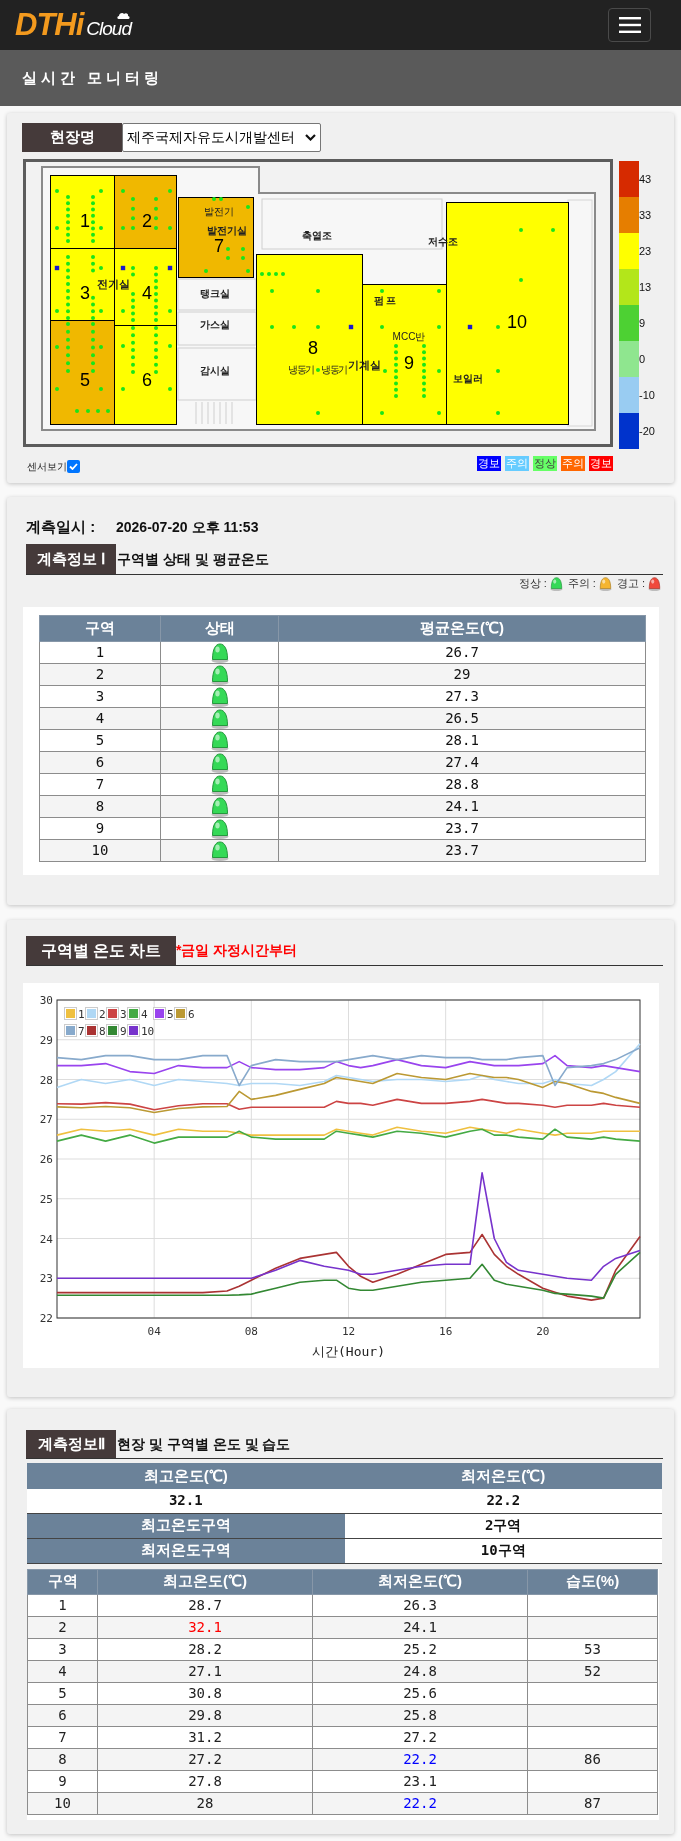 The width and height of the screenshot is (681, 1841). What do you see at coordinates (221, 137) in the screenshot?
I see `site-select: 제주국제자유도시개발센터` at bounding box center [221, 137].